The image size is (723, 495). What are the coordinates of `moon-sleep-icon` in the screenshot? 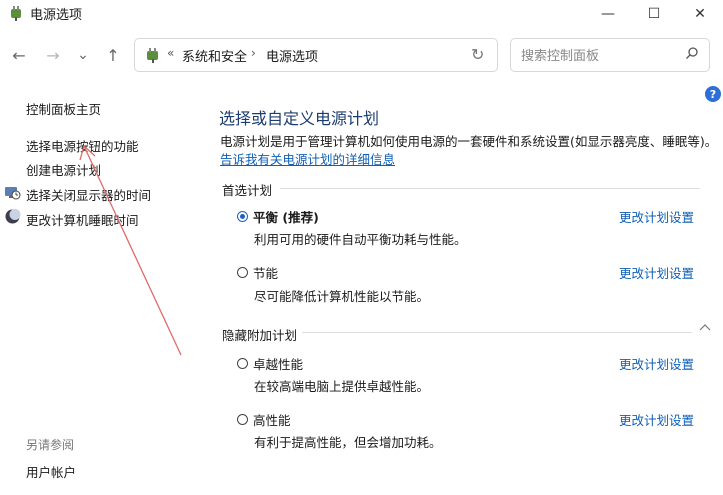 It's located at (13, 216).